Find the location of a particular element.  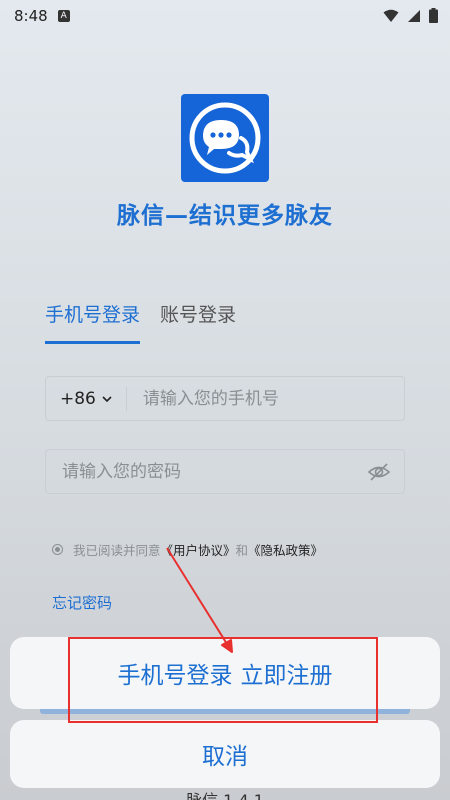

sheet-cancel-button: 取消 is located at coordinates (225, 754).